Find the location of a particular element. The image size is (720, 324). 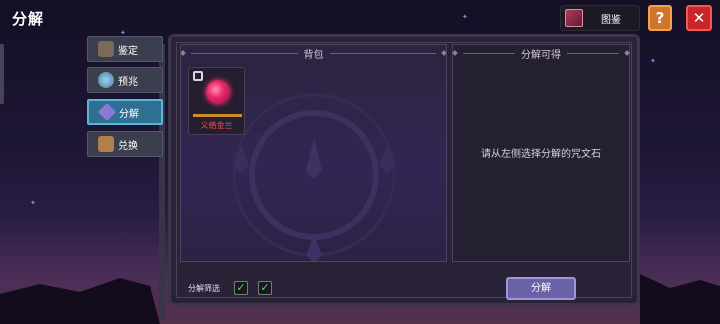

filter-checkbox-1: ✓ is located at coordinates (241, 288).